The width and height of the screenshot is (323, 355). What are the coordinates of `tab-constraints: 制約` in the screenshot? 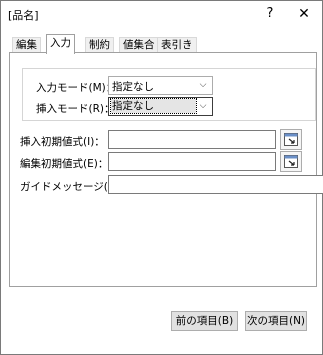 It's located at (99, 45).